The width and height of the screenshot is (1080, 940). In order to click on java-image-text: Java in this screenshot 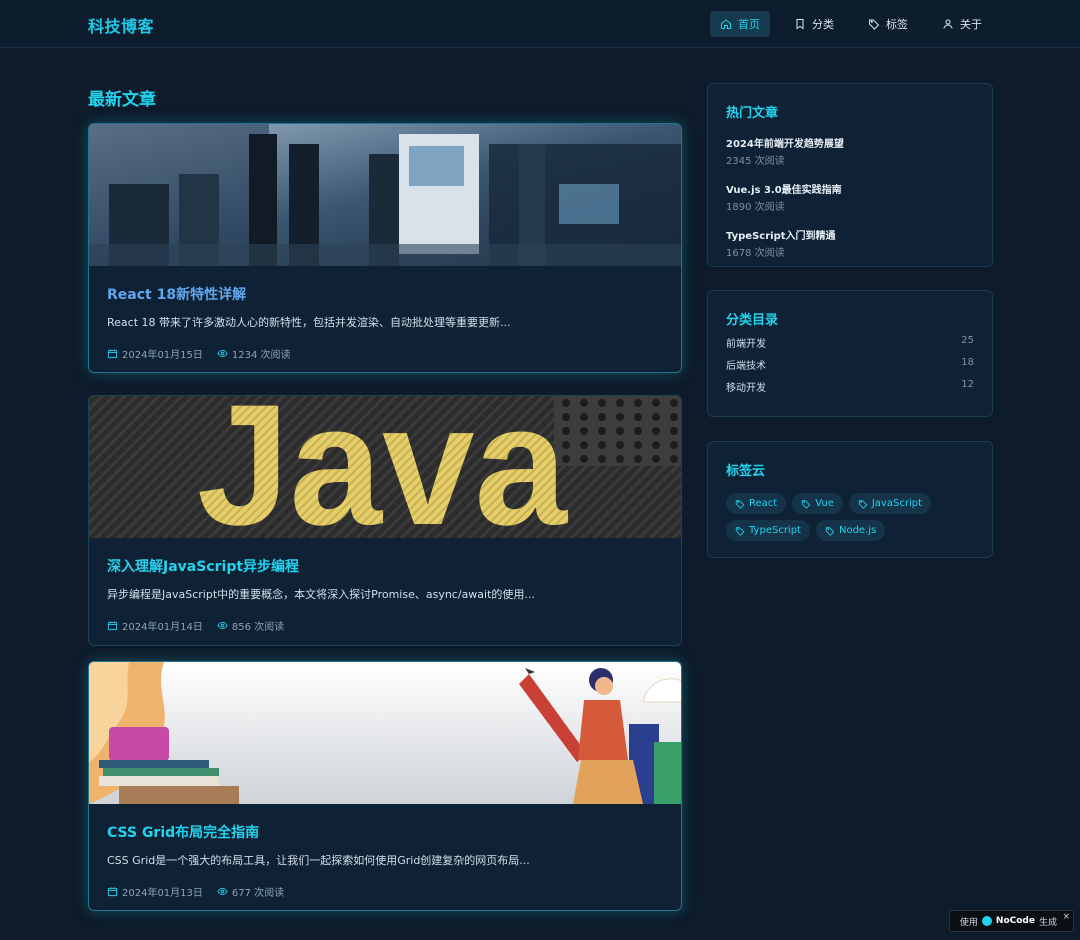, I will do `click(382, 467)`.